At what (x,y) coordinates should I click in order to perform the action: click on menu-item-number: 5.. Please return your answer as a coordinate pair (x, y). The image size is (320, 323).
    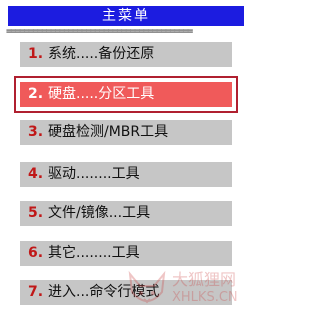
    Looking at the image, I should click on (36, 213).